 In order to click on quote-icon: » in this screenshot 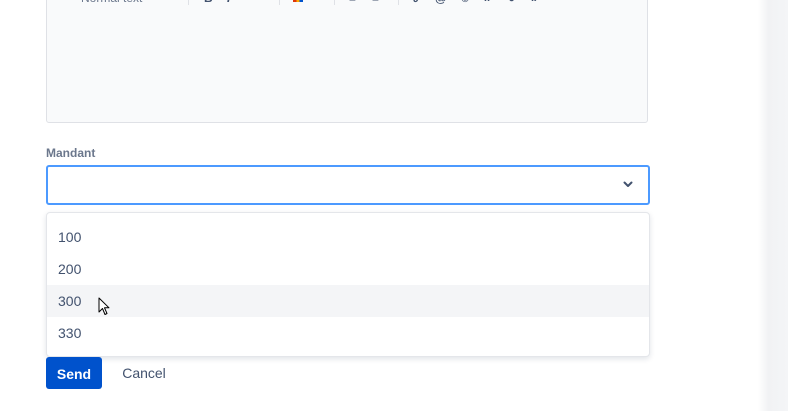, I will do `click(534, 2)`.